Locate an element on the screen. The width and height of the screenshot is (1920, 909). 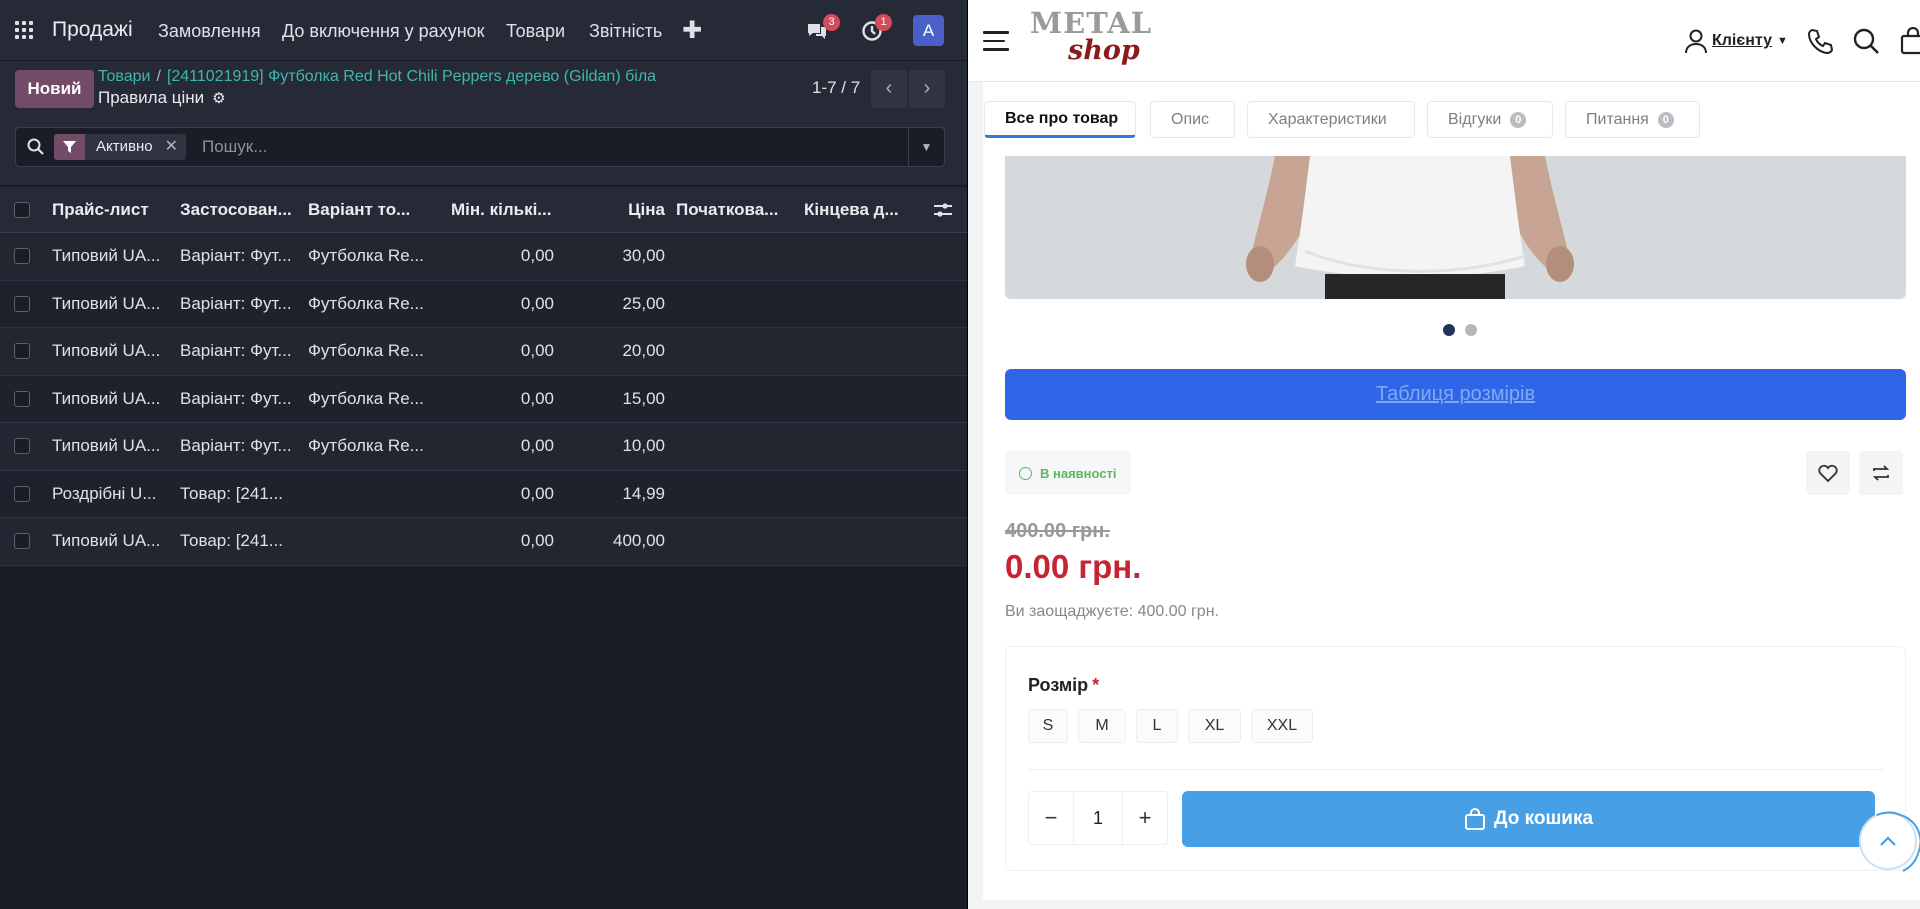
tab-questions: Питання 0 is located at coordinates (1632, 119).